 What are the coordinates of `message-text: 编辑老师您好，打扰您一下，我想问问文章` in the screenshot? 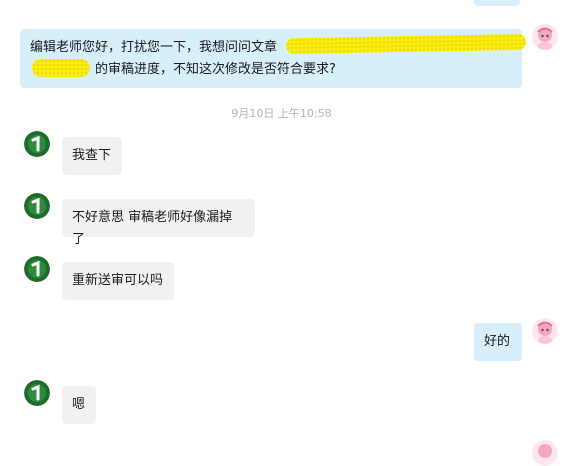 It's located at (154, 47).